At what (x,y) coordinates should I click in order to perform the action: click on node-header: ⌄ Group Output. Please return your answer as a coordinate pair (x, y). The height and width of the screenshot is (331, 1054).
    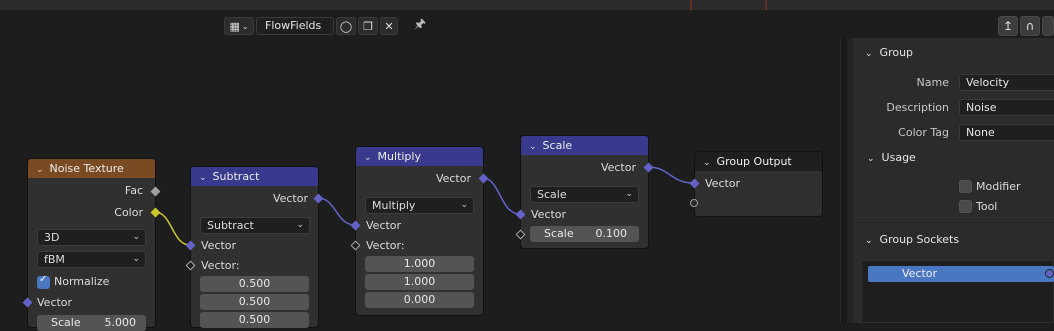
    Looking at the image, I should click on (758, 161).